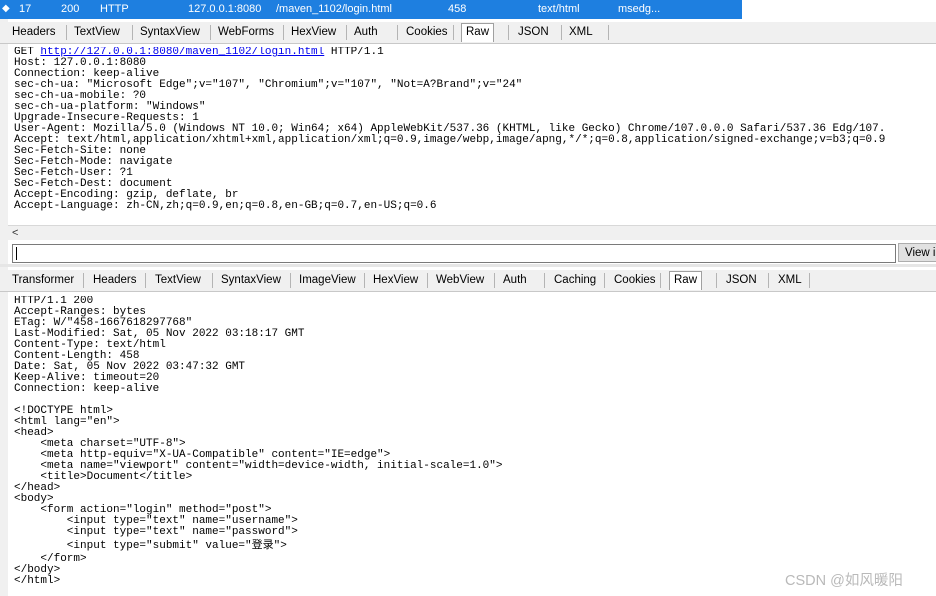  What do you see at coordinates (87, 389) in the screenshot?
I see `response-header-line: Connection: keep-alive` at bounding box center [87, 389].